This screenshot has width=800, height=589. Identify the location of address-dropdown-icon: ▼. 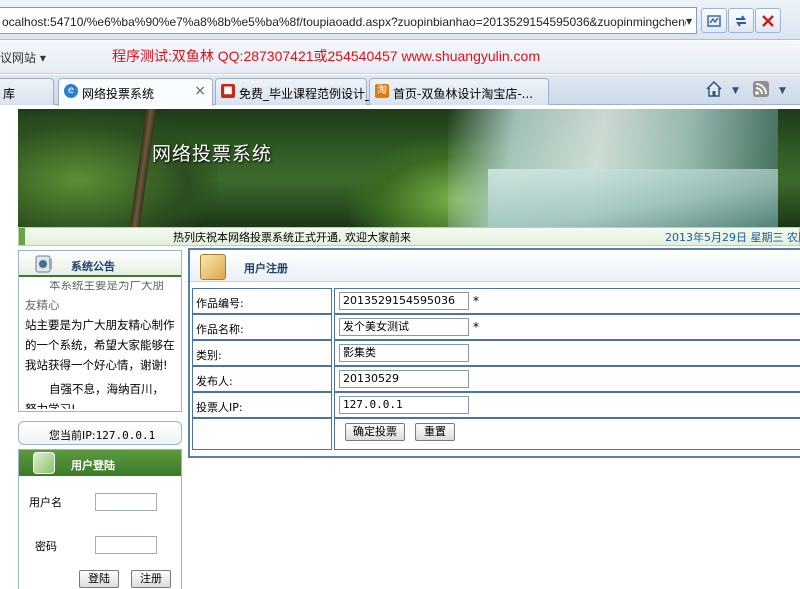
(689, 21).